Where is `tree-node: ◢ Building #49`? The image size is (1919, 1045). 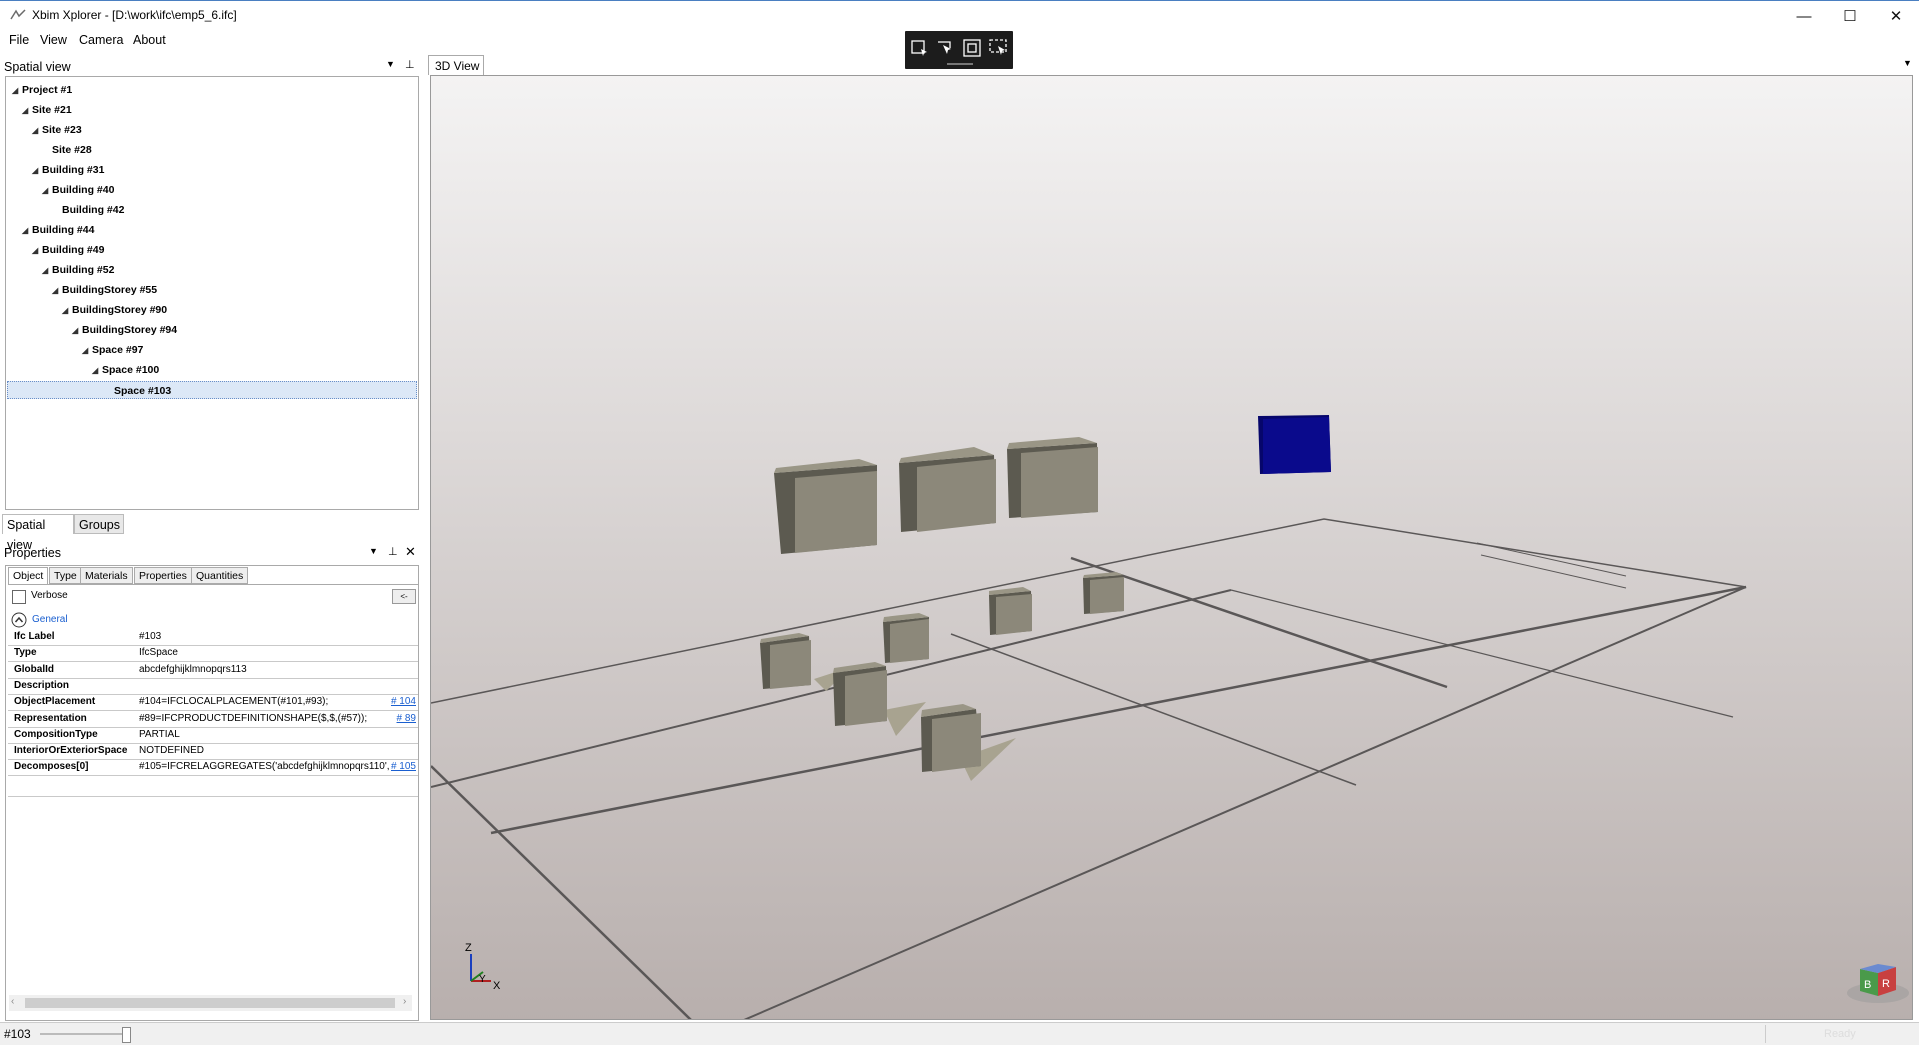
tree-node: ◢ Building #49 is located at coordinates (68, 250).